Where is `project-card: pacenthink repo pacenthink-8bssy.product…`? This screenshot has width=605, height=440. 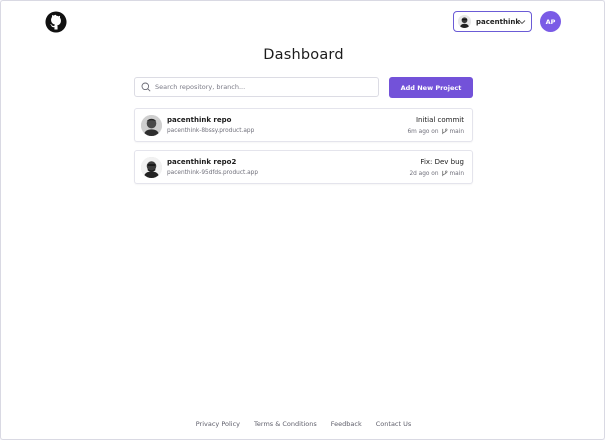 project-card: pacenthink repo pacenthink-8bssy.product… is located at coordinates (303, 125).